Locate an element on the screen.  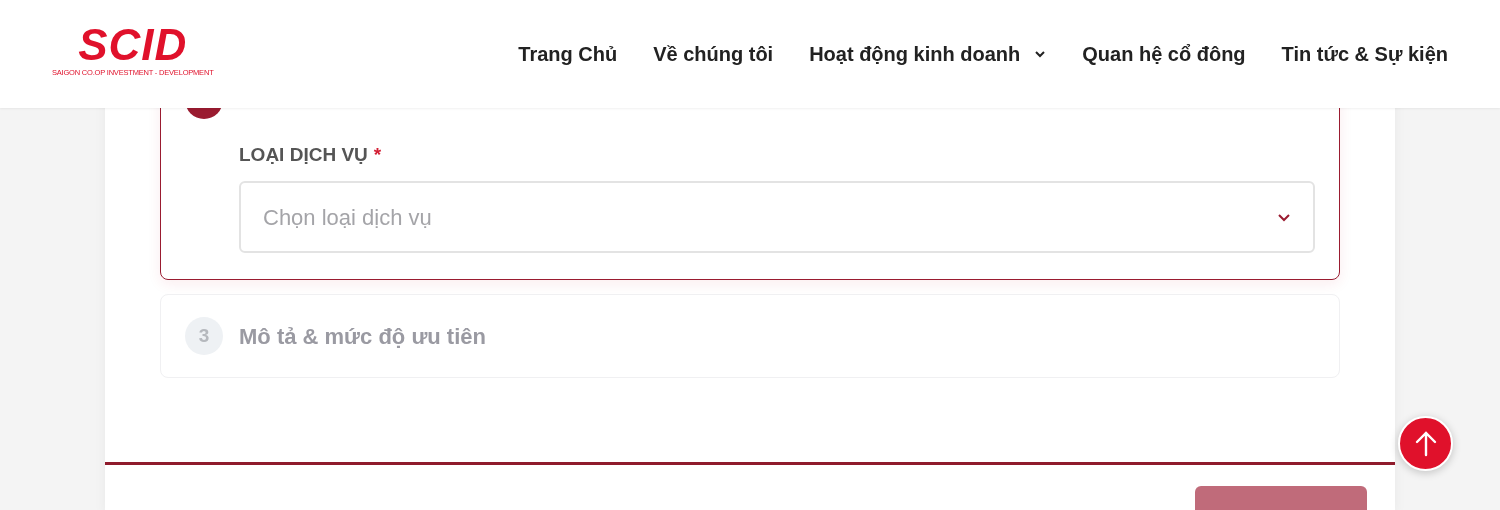
nav-link: Tin tức & Sự kiện is located at coordinates (1364, 54).